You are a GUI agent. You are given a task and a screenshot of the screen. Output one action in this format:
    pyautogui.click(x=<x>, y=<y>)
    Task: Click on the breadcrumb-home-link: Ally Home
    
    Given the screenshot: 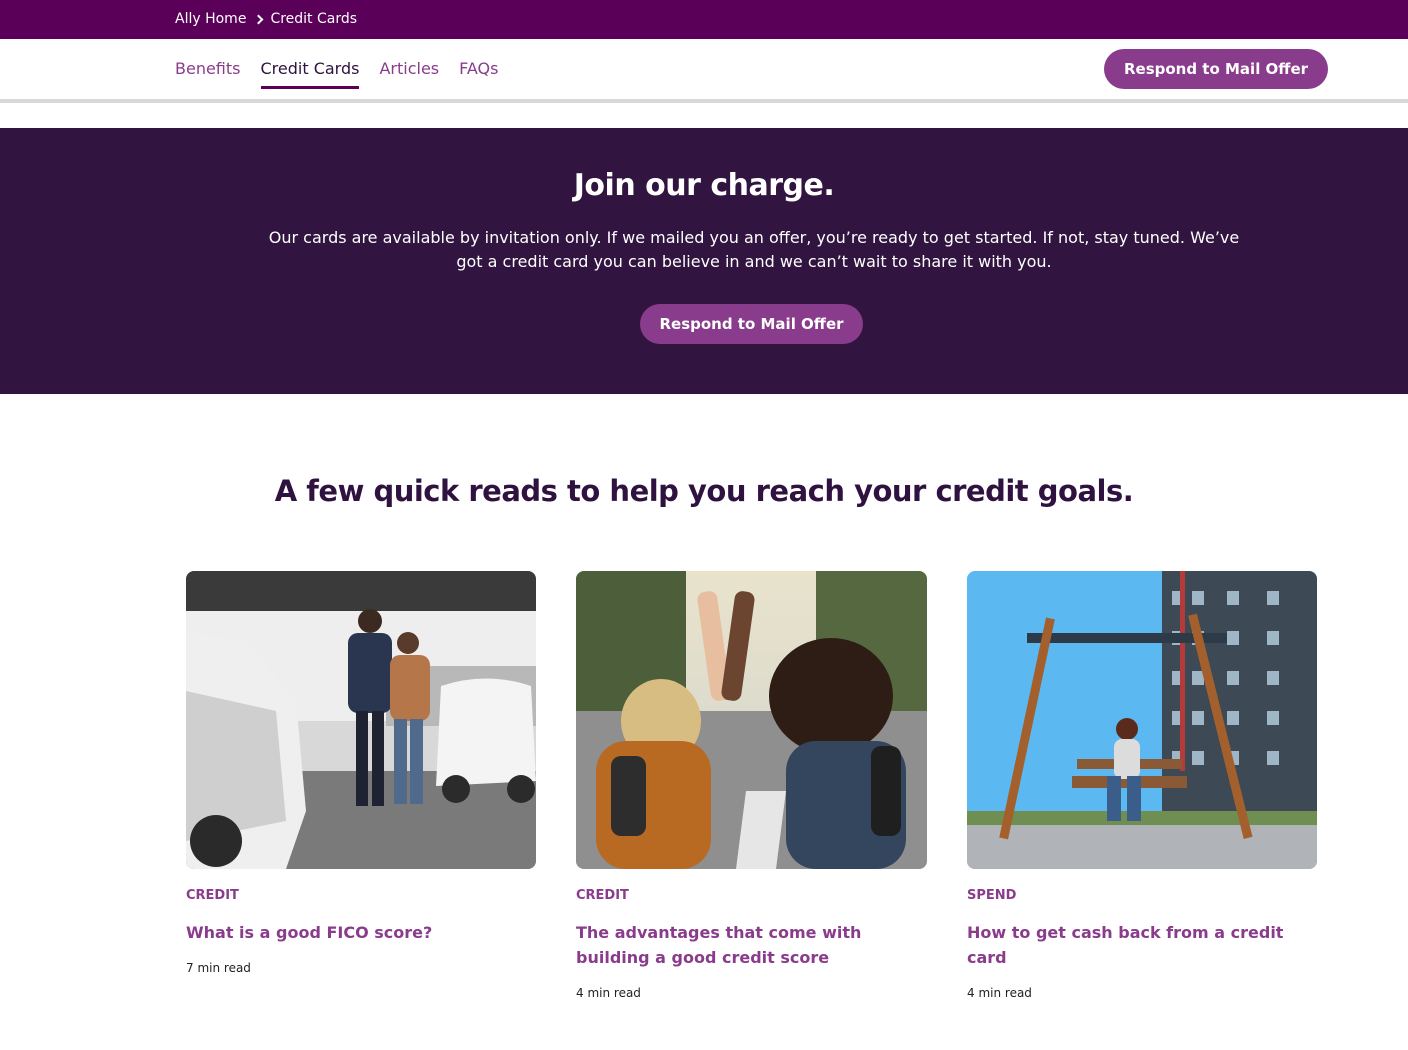 What is the action you would take?
    pyautogui.click(x=210, y=19)
    